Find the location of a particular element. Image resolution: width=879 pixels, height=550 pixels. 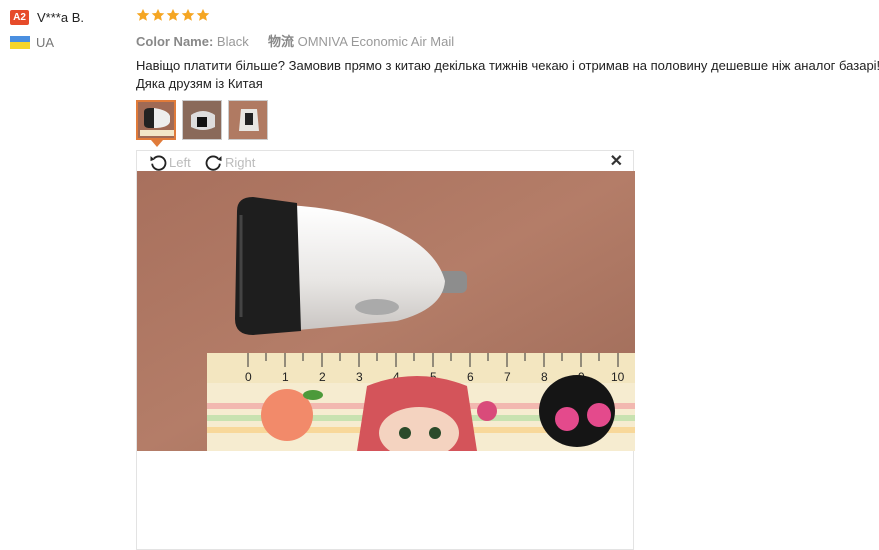

shipping-value: OMNIVA Economic Air Mail is located at coordinates (376, 41).